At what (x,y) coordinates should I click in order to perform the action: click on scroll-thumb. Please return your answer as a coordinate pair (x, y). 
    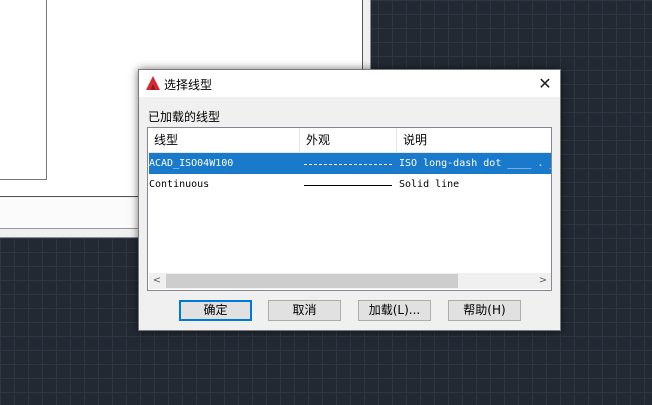
    Looking at the image, I should click on (312, 281).